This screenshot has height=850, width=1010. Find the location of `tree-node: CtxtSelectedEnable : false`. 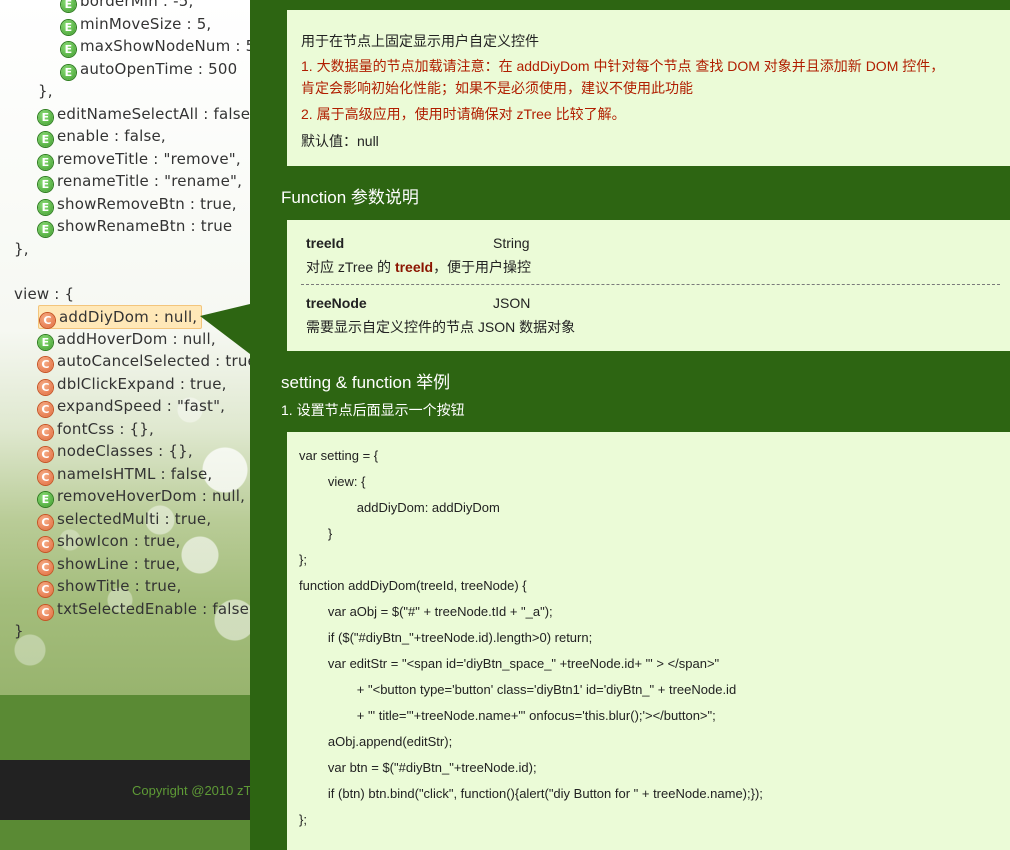

tree-node: CtxtSelectedEnable : false is located at coordinates (143, 609).